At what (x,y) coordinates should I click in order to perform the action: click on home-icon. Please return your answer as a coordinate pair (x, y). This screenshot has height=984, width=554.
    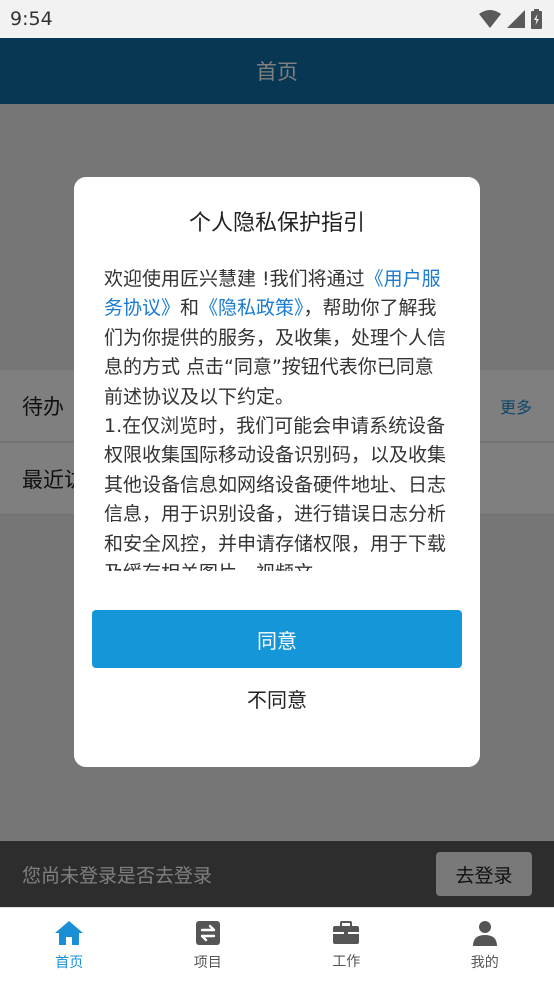
    Looking at the image, I should click on (69, 933).